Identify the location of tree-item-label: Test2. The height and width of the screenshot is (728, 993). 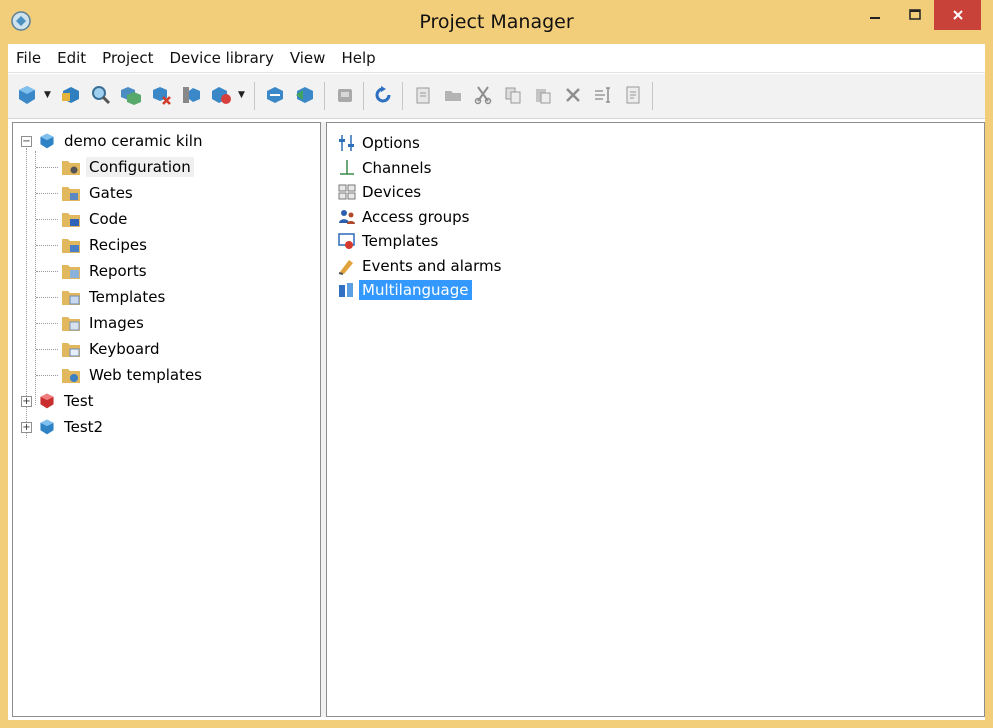
(84, 427).